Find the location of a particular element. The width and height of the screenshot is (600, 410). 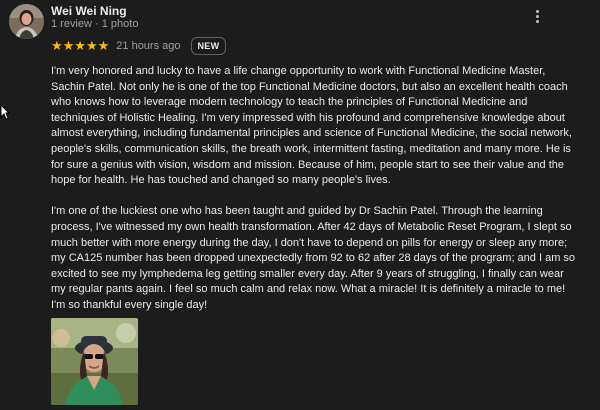

rating-row: ★★★★★ 21 hours ago NEW is located at coordinates (139, 46).